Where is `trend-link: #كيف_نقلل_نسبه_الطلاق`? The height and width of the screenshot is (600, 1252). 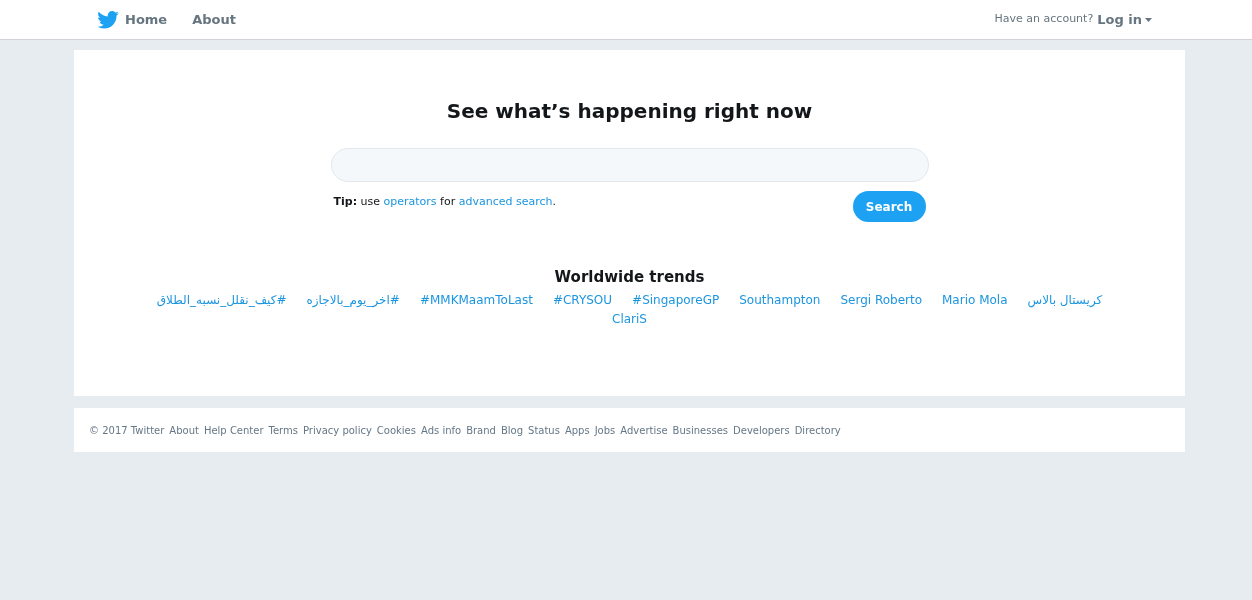
trend-link: #كيف_نقلل_نسبه_الطلاق is located at coordinates (221, 299).